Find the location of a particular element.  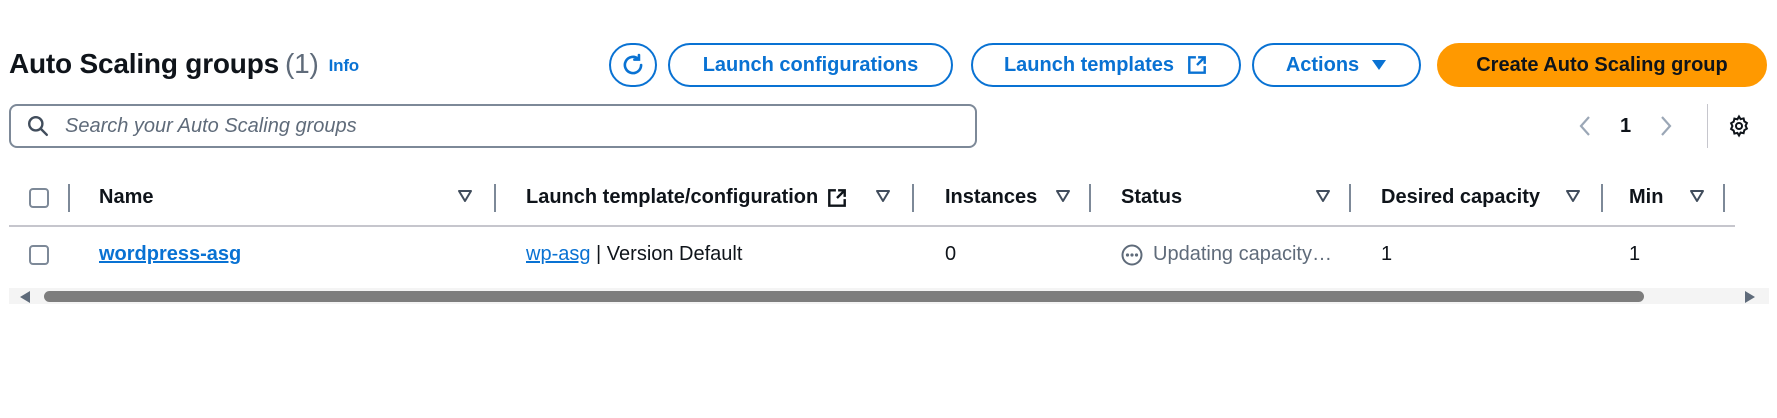

instances-cell: 0 is located at coordinates (950, 254).